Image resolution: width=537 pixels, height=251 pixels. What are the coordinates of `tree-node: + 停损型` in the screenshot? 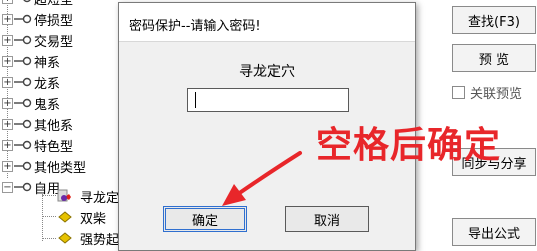 It's located at (55, 19).